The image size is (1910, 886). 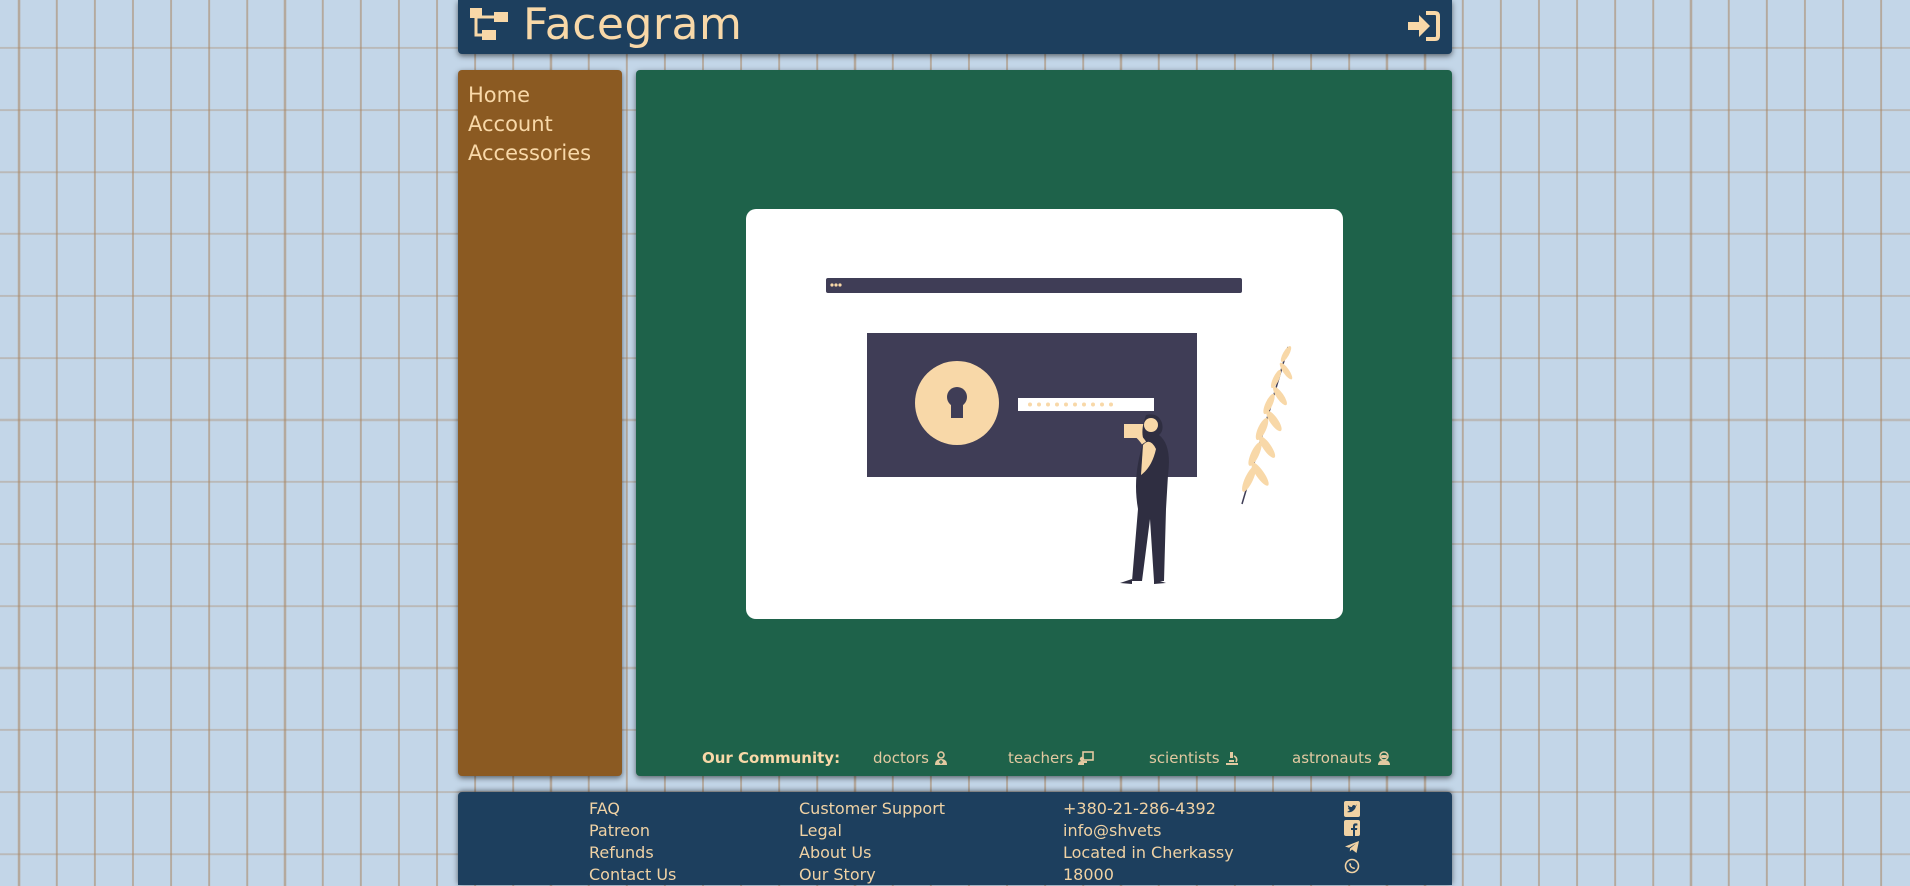 What do you see at coordinates (1352, 828) in the screenshot?
I see `facebook-icon` at bounding box center [1352, 828].